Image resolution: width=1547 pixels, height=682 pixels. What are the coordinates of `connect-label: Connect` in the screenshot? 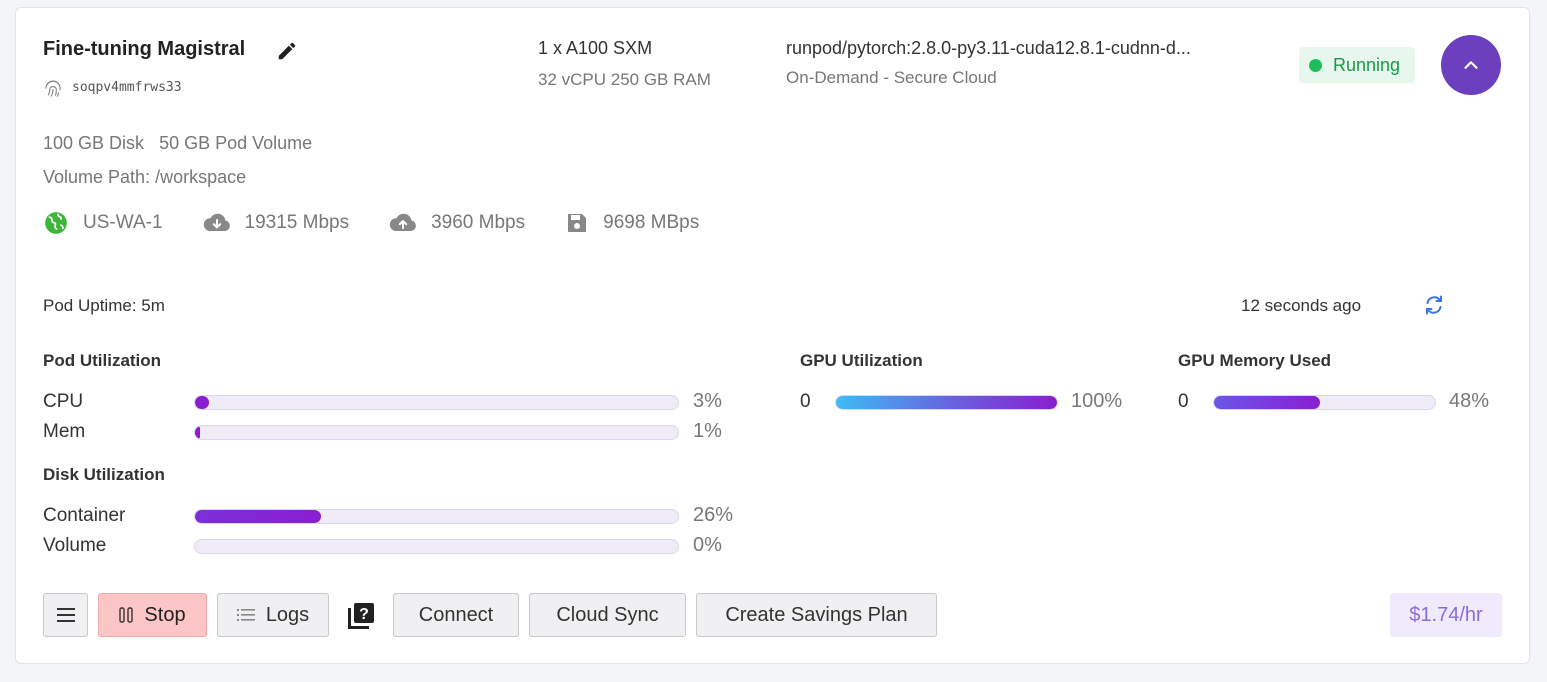 It's located at (456, 614).